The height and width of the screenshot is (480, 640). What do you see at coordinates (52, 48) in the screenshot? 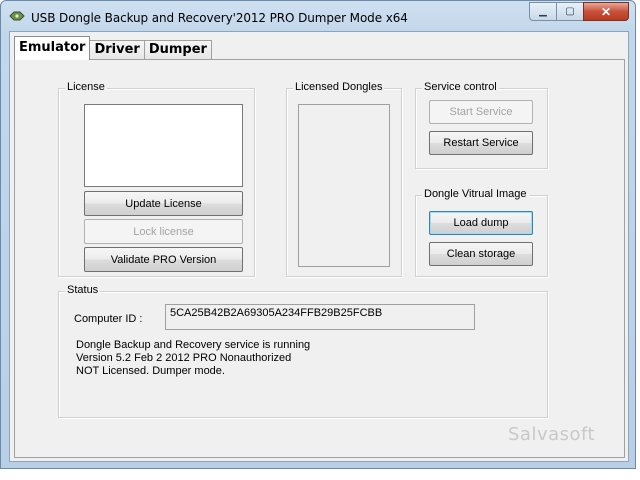
I see `tab-emulator: Emulator` at bounding box center [52, 48].